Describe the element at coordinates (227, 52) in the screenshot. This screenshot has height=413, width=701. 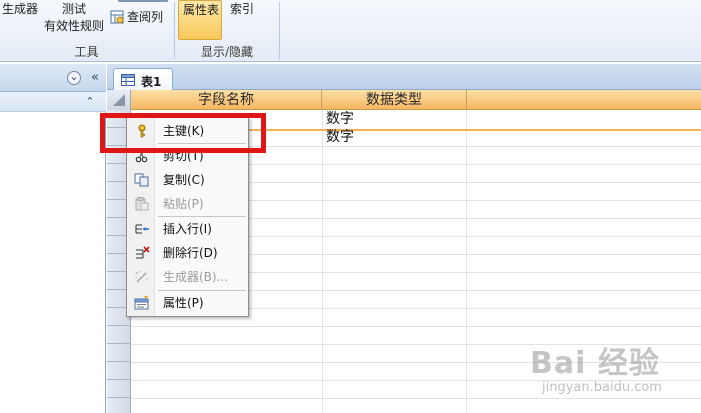
I see `show-hide-group-label: 显示/隐藏` at that location.